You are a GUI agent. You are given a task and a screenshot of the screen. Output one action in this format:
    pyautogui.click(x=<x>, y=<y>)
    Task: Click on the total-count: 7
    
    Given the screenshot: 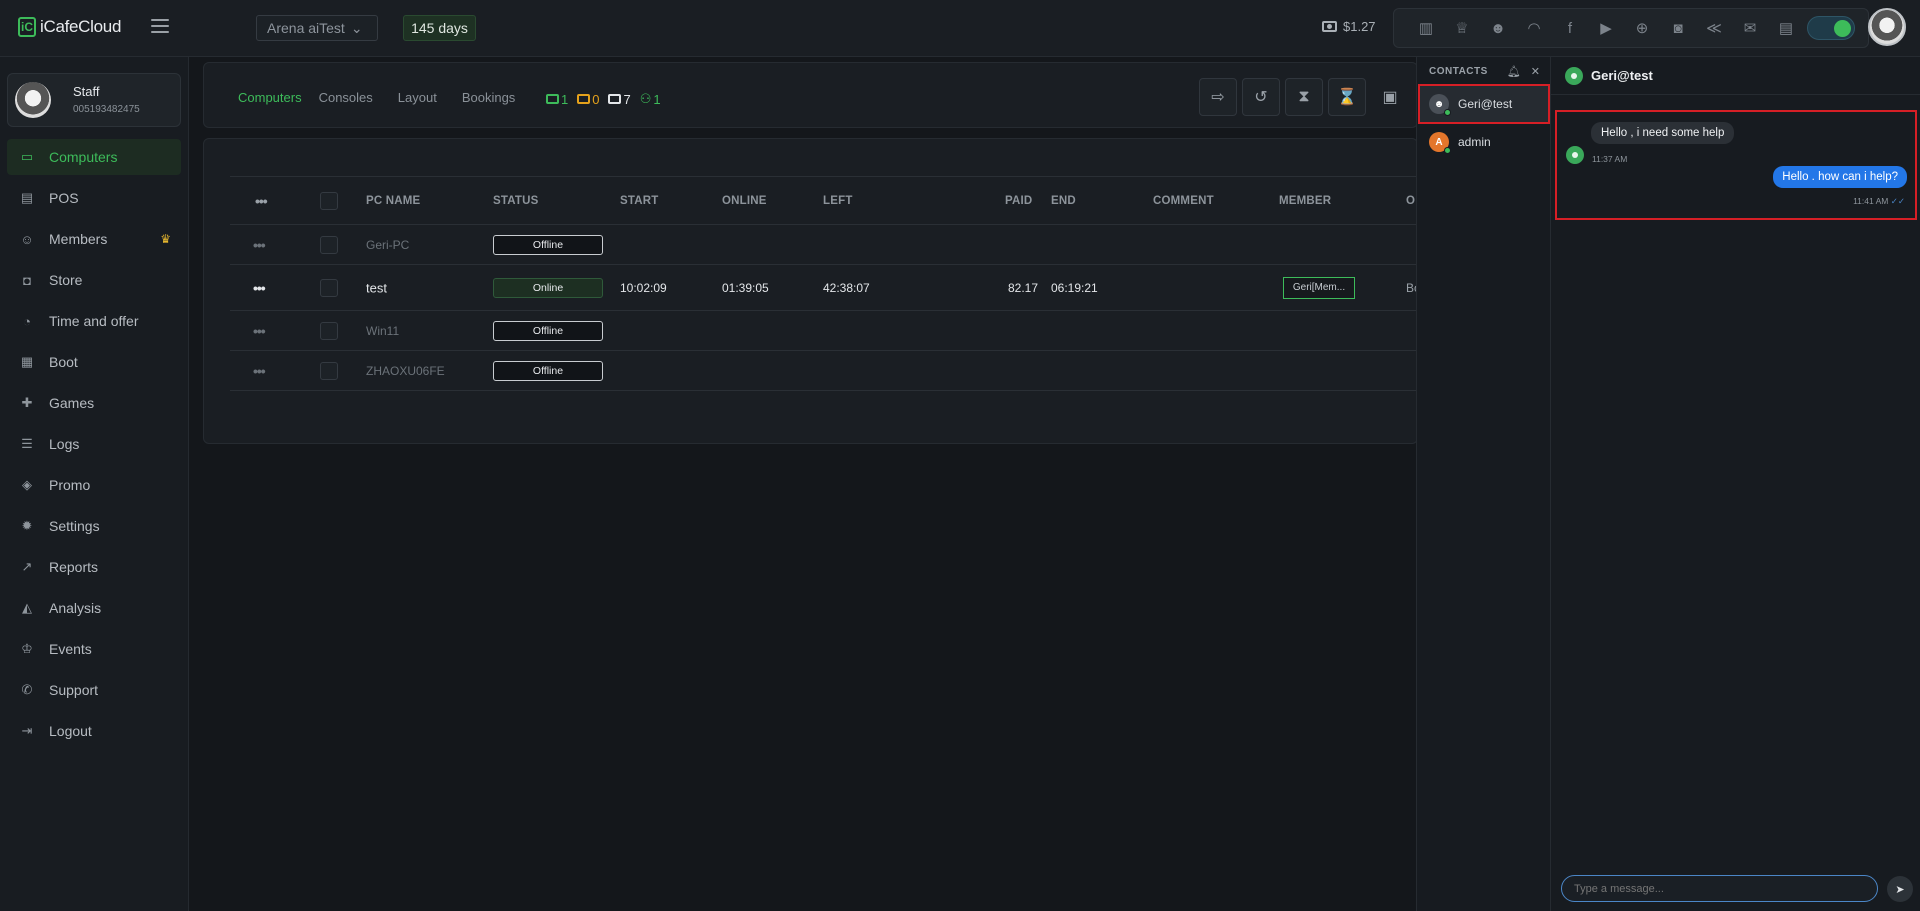 What is the action you would take?
    pyautogui.click(x=619, y=99)
    